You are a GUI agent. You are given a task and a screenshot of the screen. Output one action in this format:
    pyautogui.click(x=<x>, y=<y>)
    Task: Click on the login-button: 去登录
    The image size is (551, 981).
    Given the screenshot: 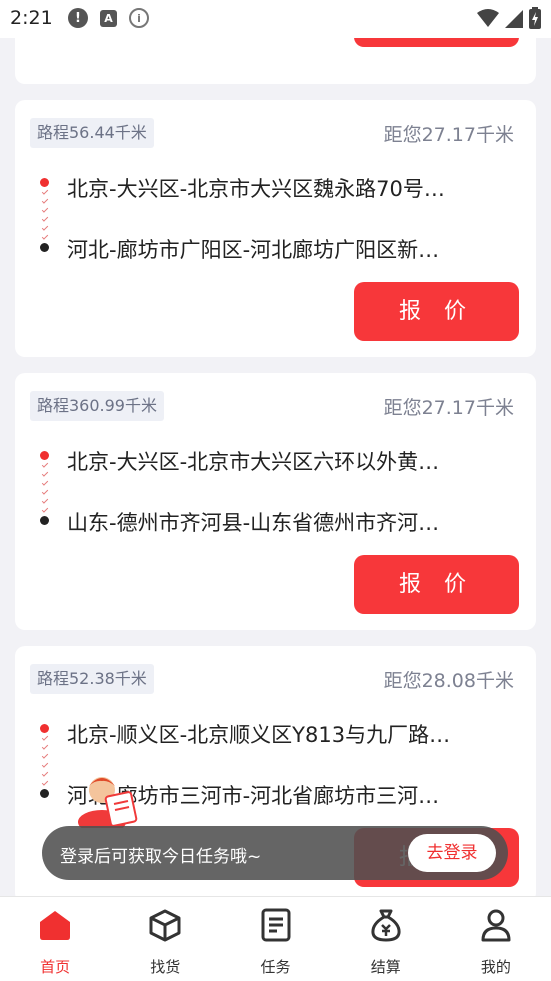 What is the action you would take?
    pyautogui.click(x=452, y=853)
    